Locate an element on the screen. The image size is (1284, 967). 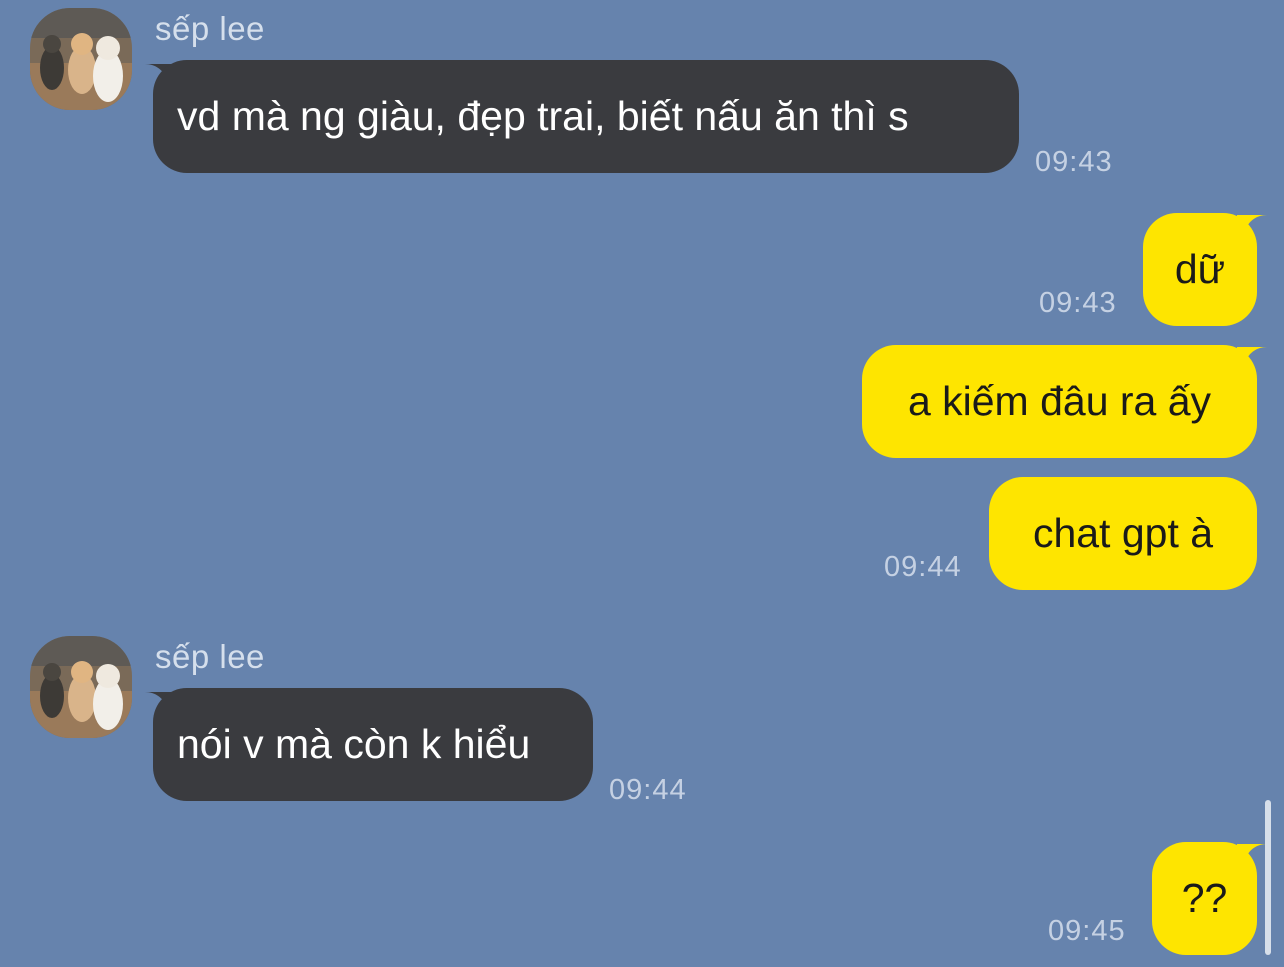
scrollbar is located at coordinates (1268, 877).